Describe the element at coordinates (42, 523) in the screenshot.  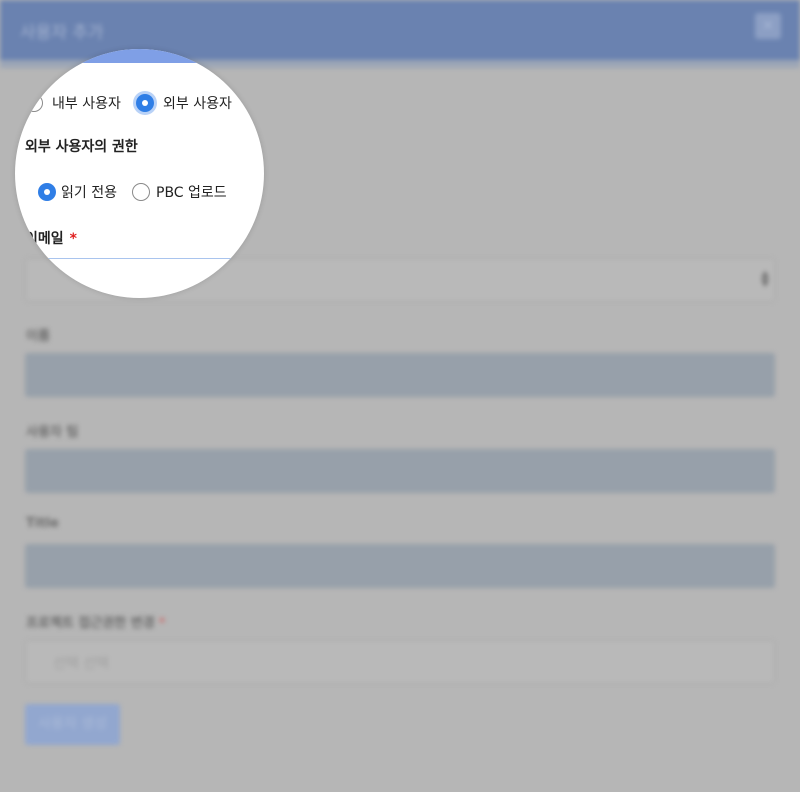
I see `title-label: Title` at that location.